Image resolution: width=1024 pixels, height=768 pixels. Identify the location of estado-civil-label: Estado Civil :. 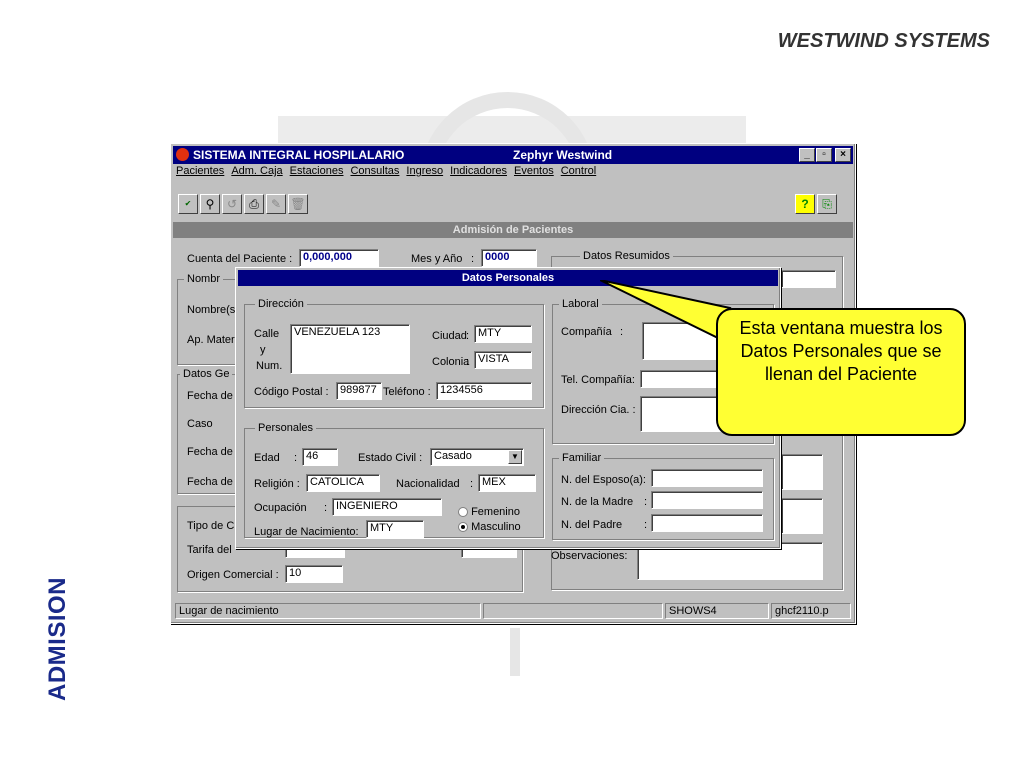
(390, 458).